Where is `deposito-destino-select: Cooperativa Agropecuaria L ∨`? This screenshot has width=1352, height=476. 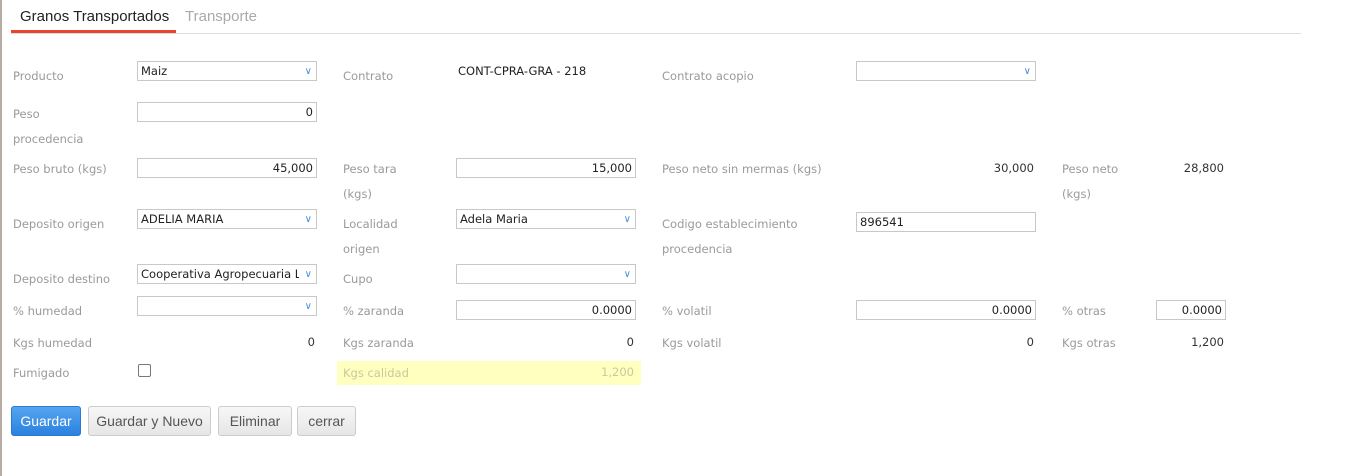 deposito-destino-select: Cooperativa Agropecuaria L ∨ is located at coordinates (227, 274).